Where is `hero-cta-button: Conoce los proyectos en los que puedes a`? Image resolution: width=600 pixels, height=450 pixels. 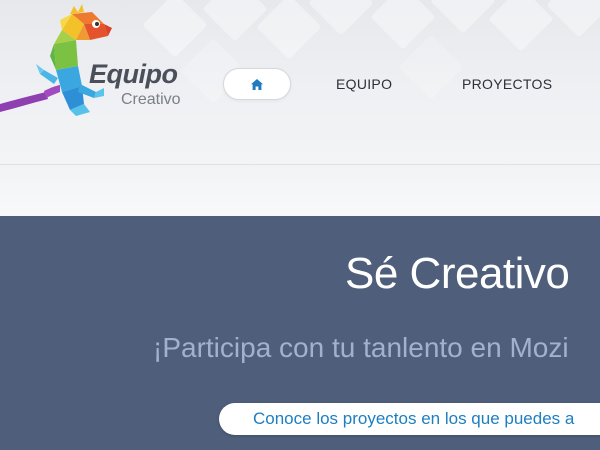 hero-cta-button: Conoce los proyectos en los que puedes a is located at coordinates (409, 419).